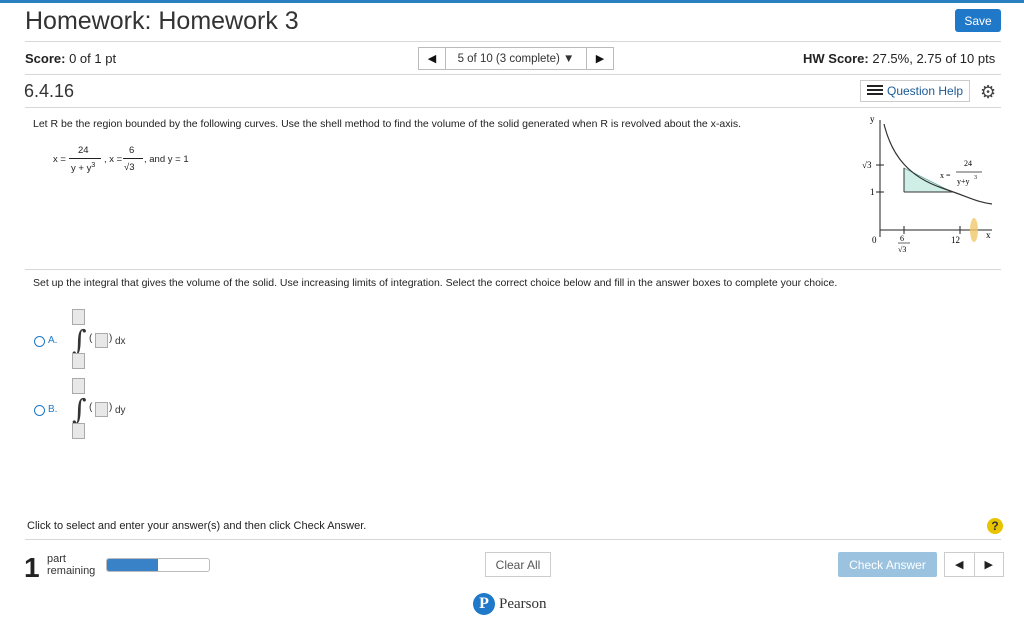  What do you see at coordinates (872, 119) in the screenshot?
I see `y-axis-label: y` at bounding box center [872, 119].